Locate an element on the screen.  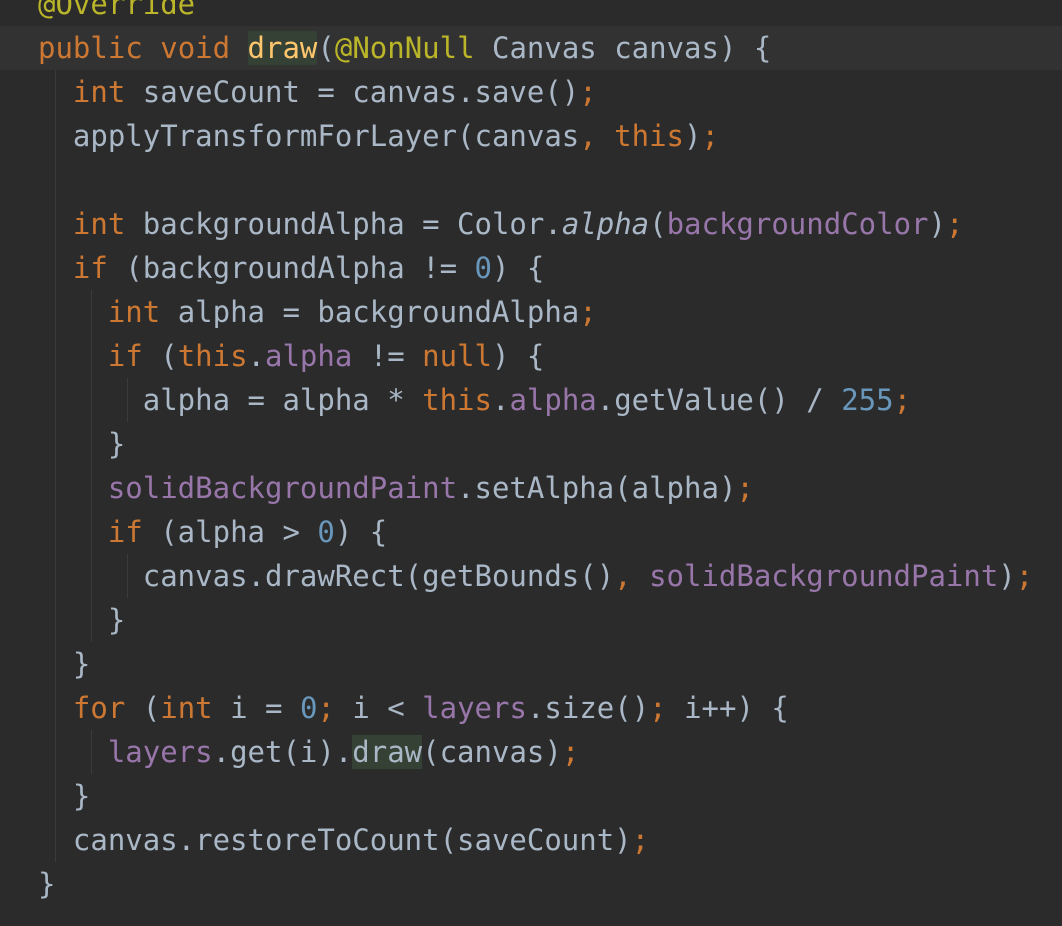
code-line: if (alpha > 0) { is located at coordinates (531, 532).